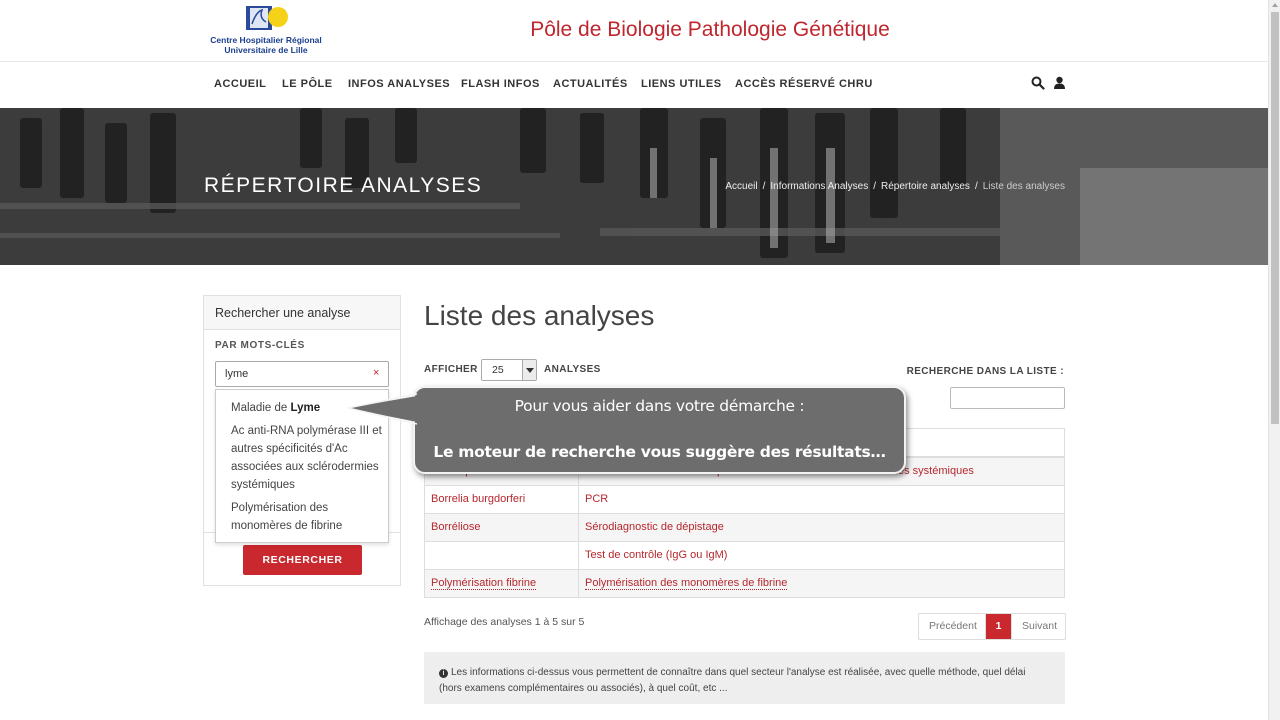 Image resolution: width=1280 pixels, height=720 pixels. I want to click on table-cell-analyse: Polymérisation fibrine, so click(502, 583).